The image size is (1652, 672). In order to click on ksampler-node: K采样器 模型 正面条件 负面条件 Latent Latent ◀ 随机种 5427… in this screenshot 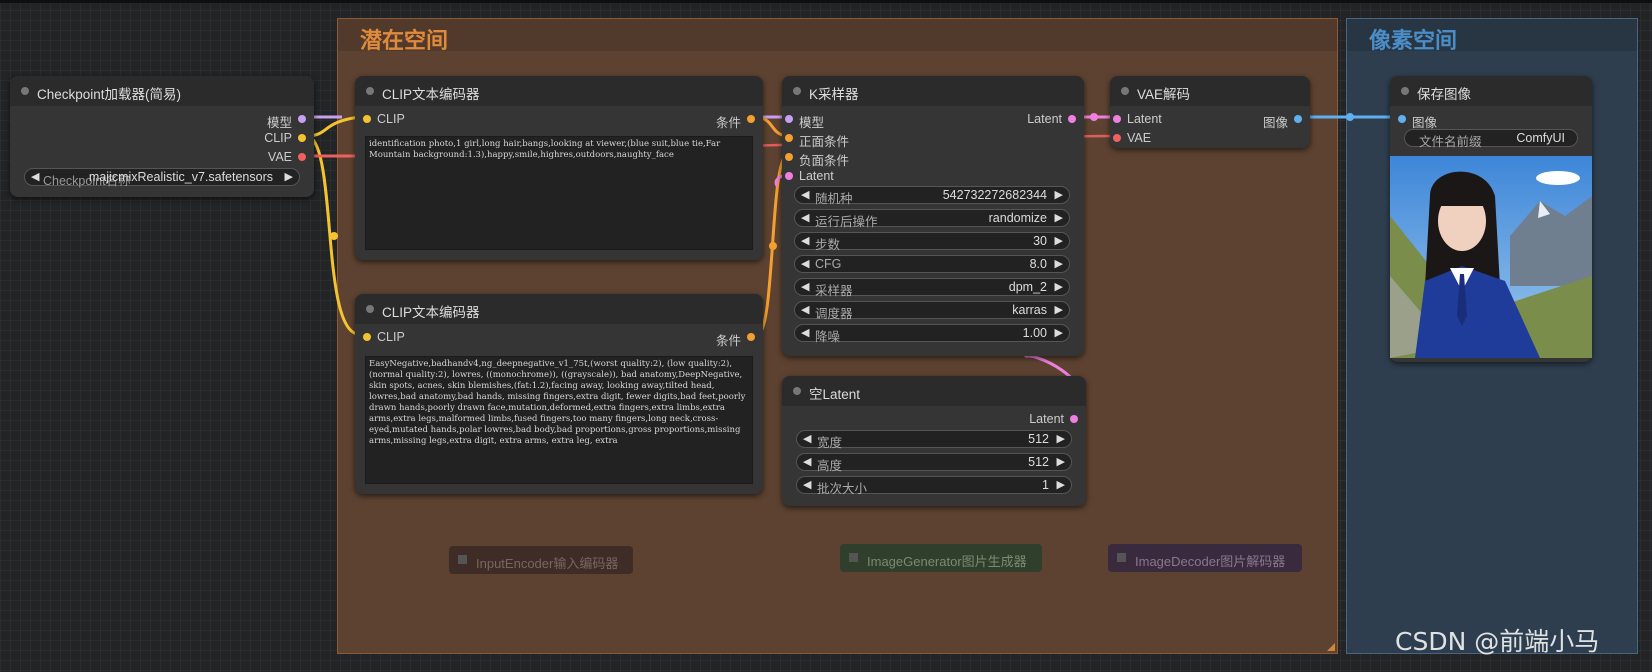, I will do `click(933, 216)`.